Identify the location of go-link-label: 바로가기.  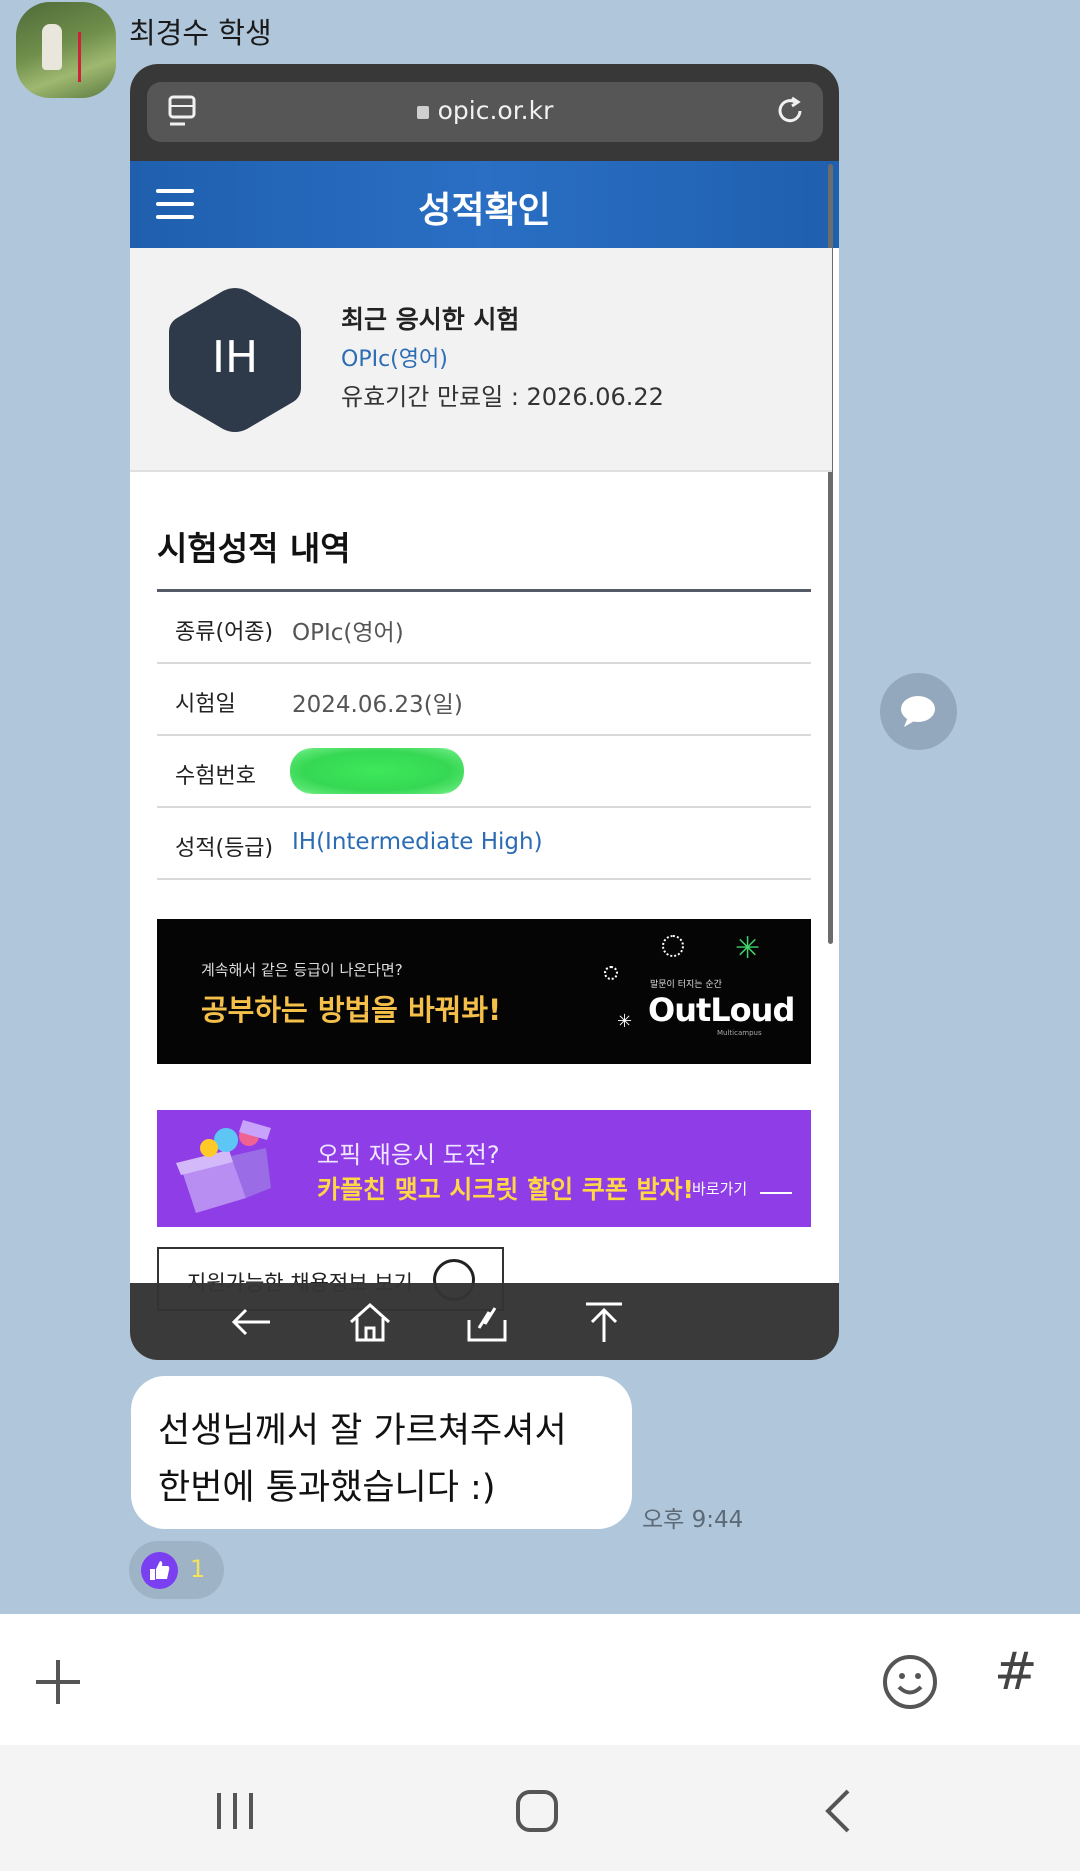
(720, 1189).